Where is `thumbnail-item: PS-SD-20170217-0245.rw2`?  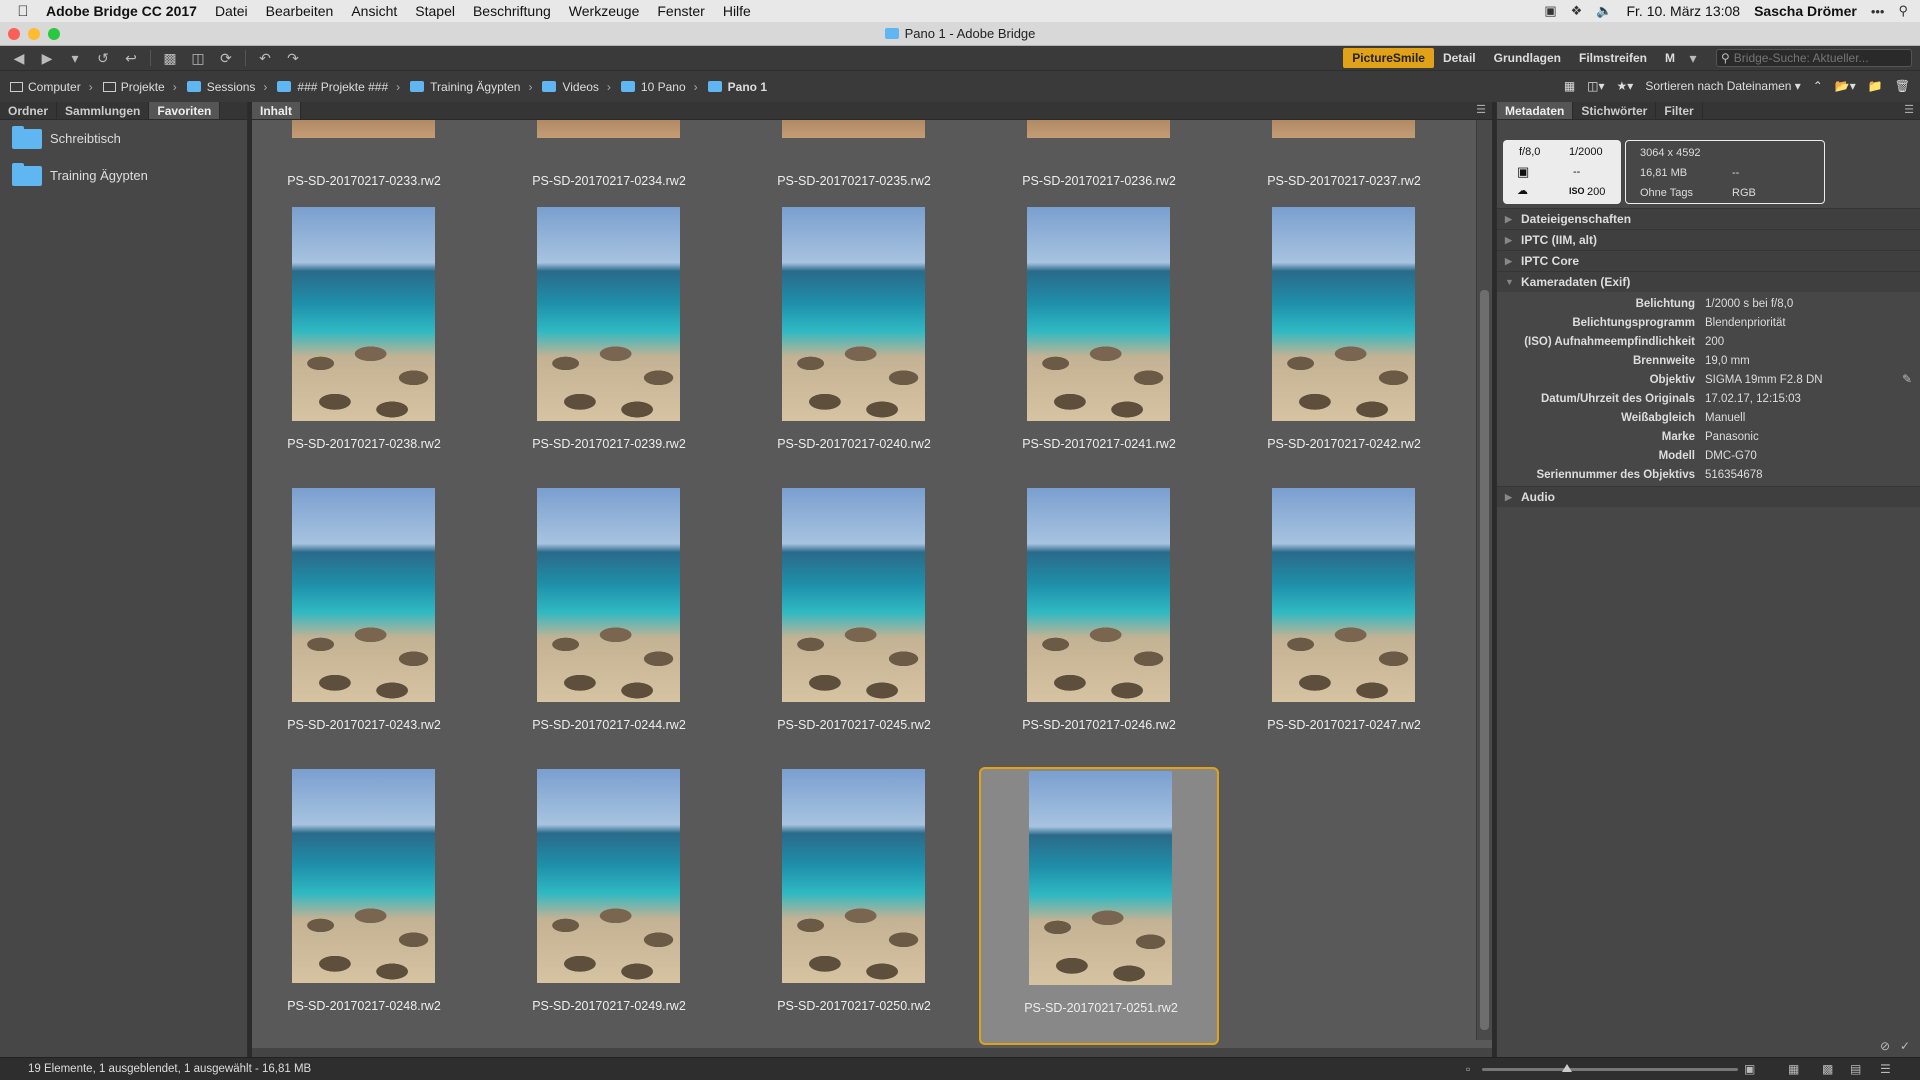 thumbnail-item: PS-SD-20170217-0245.rw2 is located at coordinates (854, 625).